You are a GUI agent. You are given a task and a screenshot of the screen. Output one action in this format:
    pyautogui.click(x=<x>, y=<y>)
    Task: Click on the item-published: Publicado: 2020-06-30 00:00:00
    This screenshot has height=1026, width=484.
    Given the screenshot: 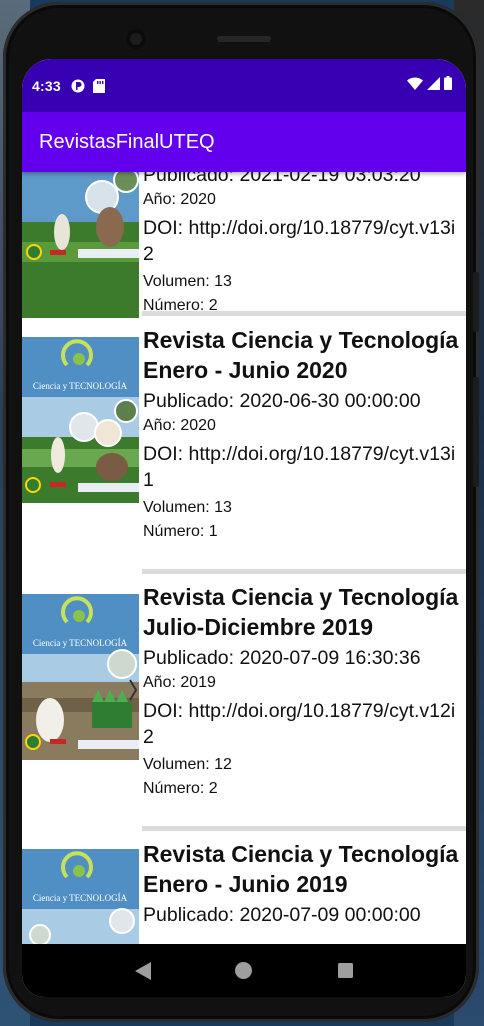 What is the action you would take?
    pyautogui.click(x=282, y=401)
    